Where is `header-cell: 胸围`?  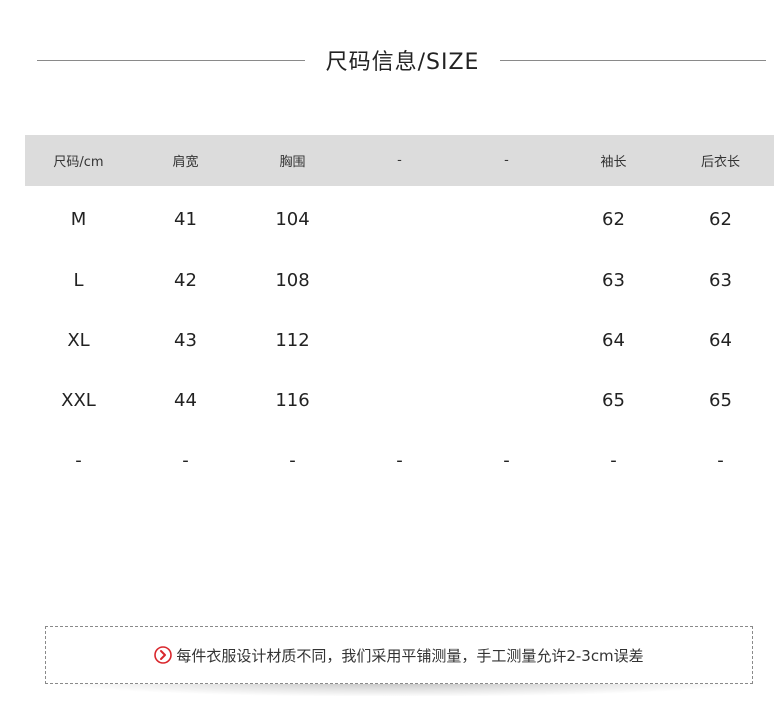
header-cell: 胸围 is located at coordinates (292, 162).